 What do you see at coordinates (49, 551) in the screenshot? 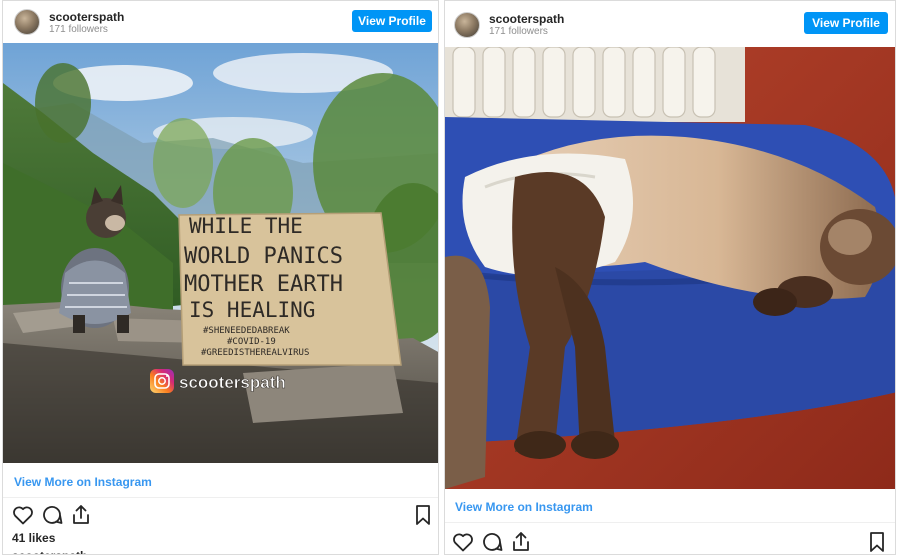
I see `caption-username: scooterspath` at bounding box center [49, 551].